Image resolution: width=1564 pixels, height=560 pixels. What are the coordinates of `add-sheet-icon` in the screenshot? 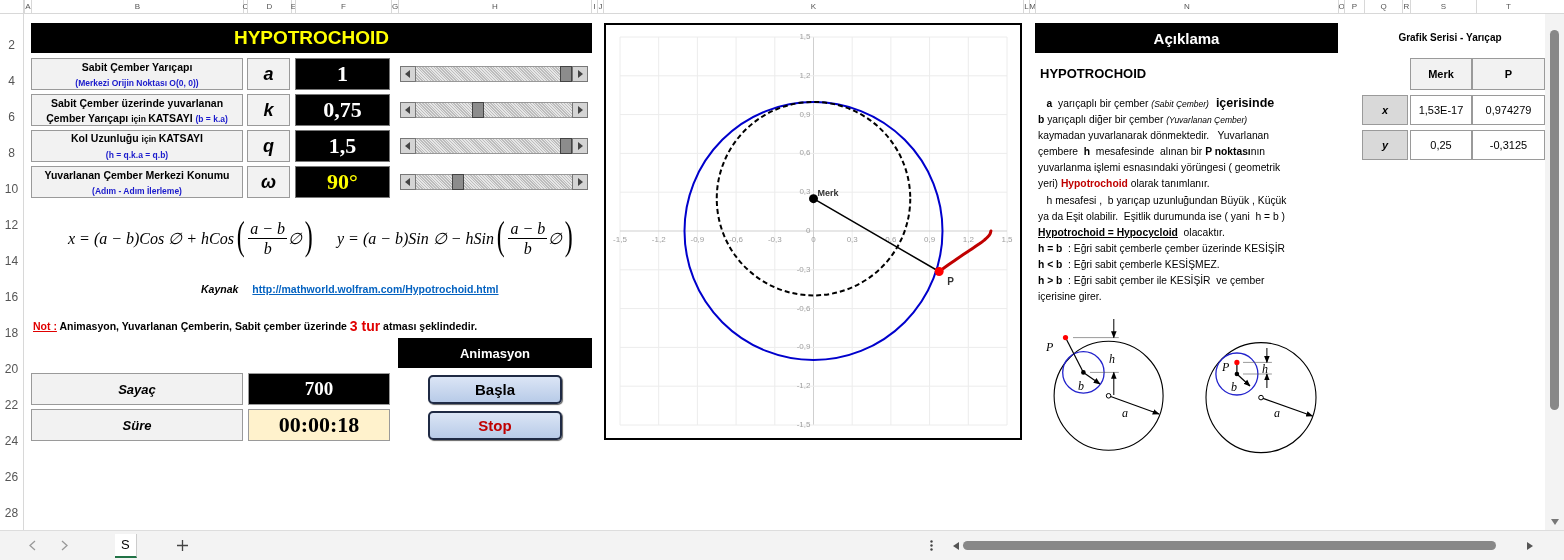 It's located at (182, 545).